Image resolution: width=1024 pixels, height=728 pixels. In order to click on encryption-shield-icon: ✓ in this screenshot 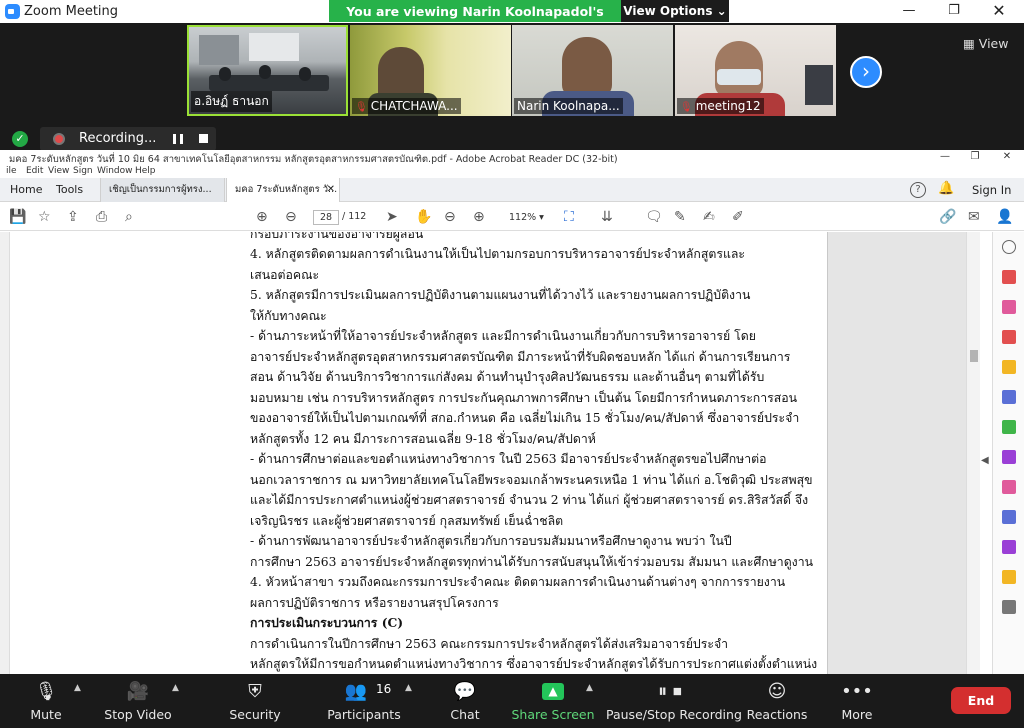, I will do `click(20, 139)`.